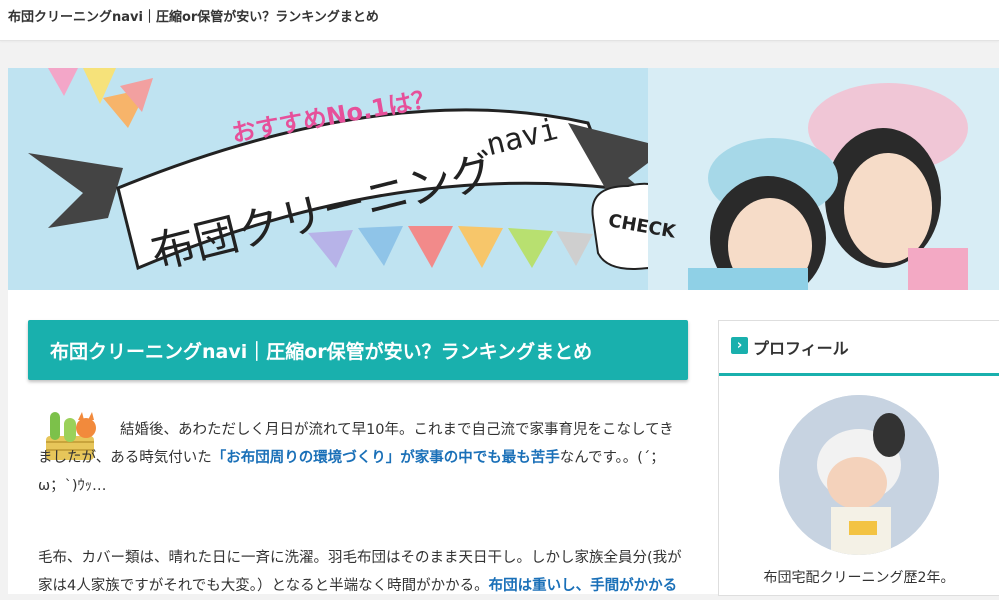 Image resolution: width=999 pixels, height=600 pixels. I want to click on intro-highlight: 「お布団周りの環境づくり」が家事の中でも最も苦手, so click(385, 458).